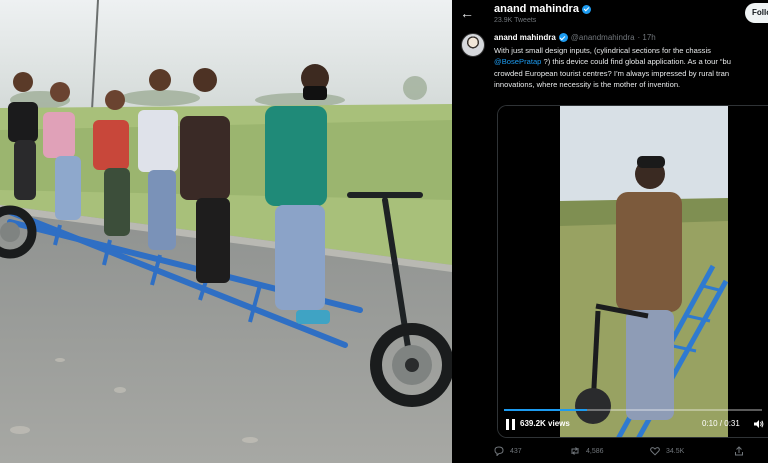  What do you see at coordinates (536, 9) in the screenshot?
I see `account-name-text: anand mahindra` at bounding box center [536, 9].